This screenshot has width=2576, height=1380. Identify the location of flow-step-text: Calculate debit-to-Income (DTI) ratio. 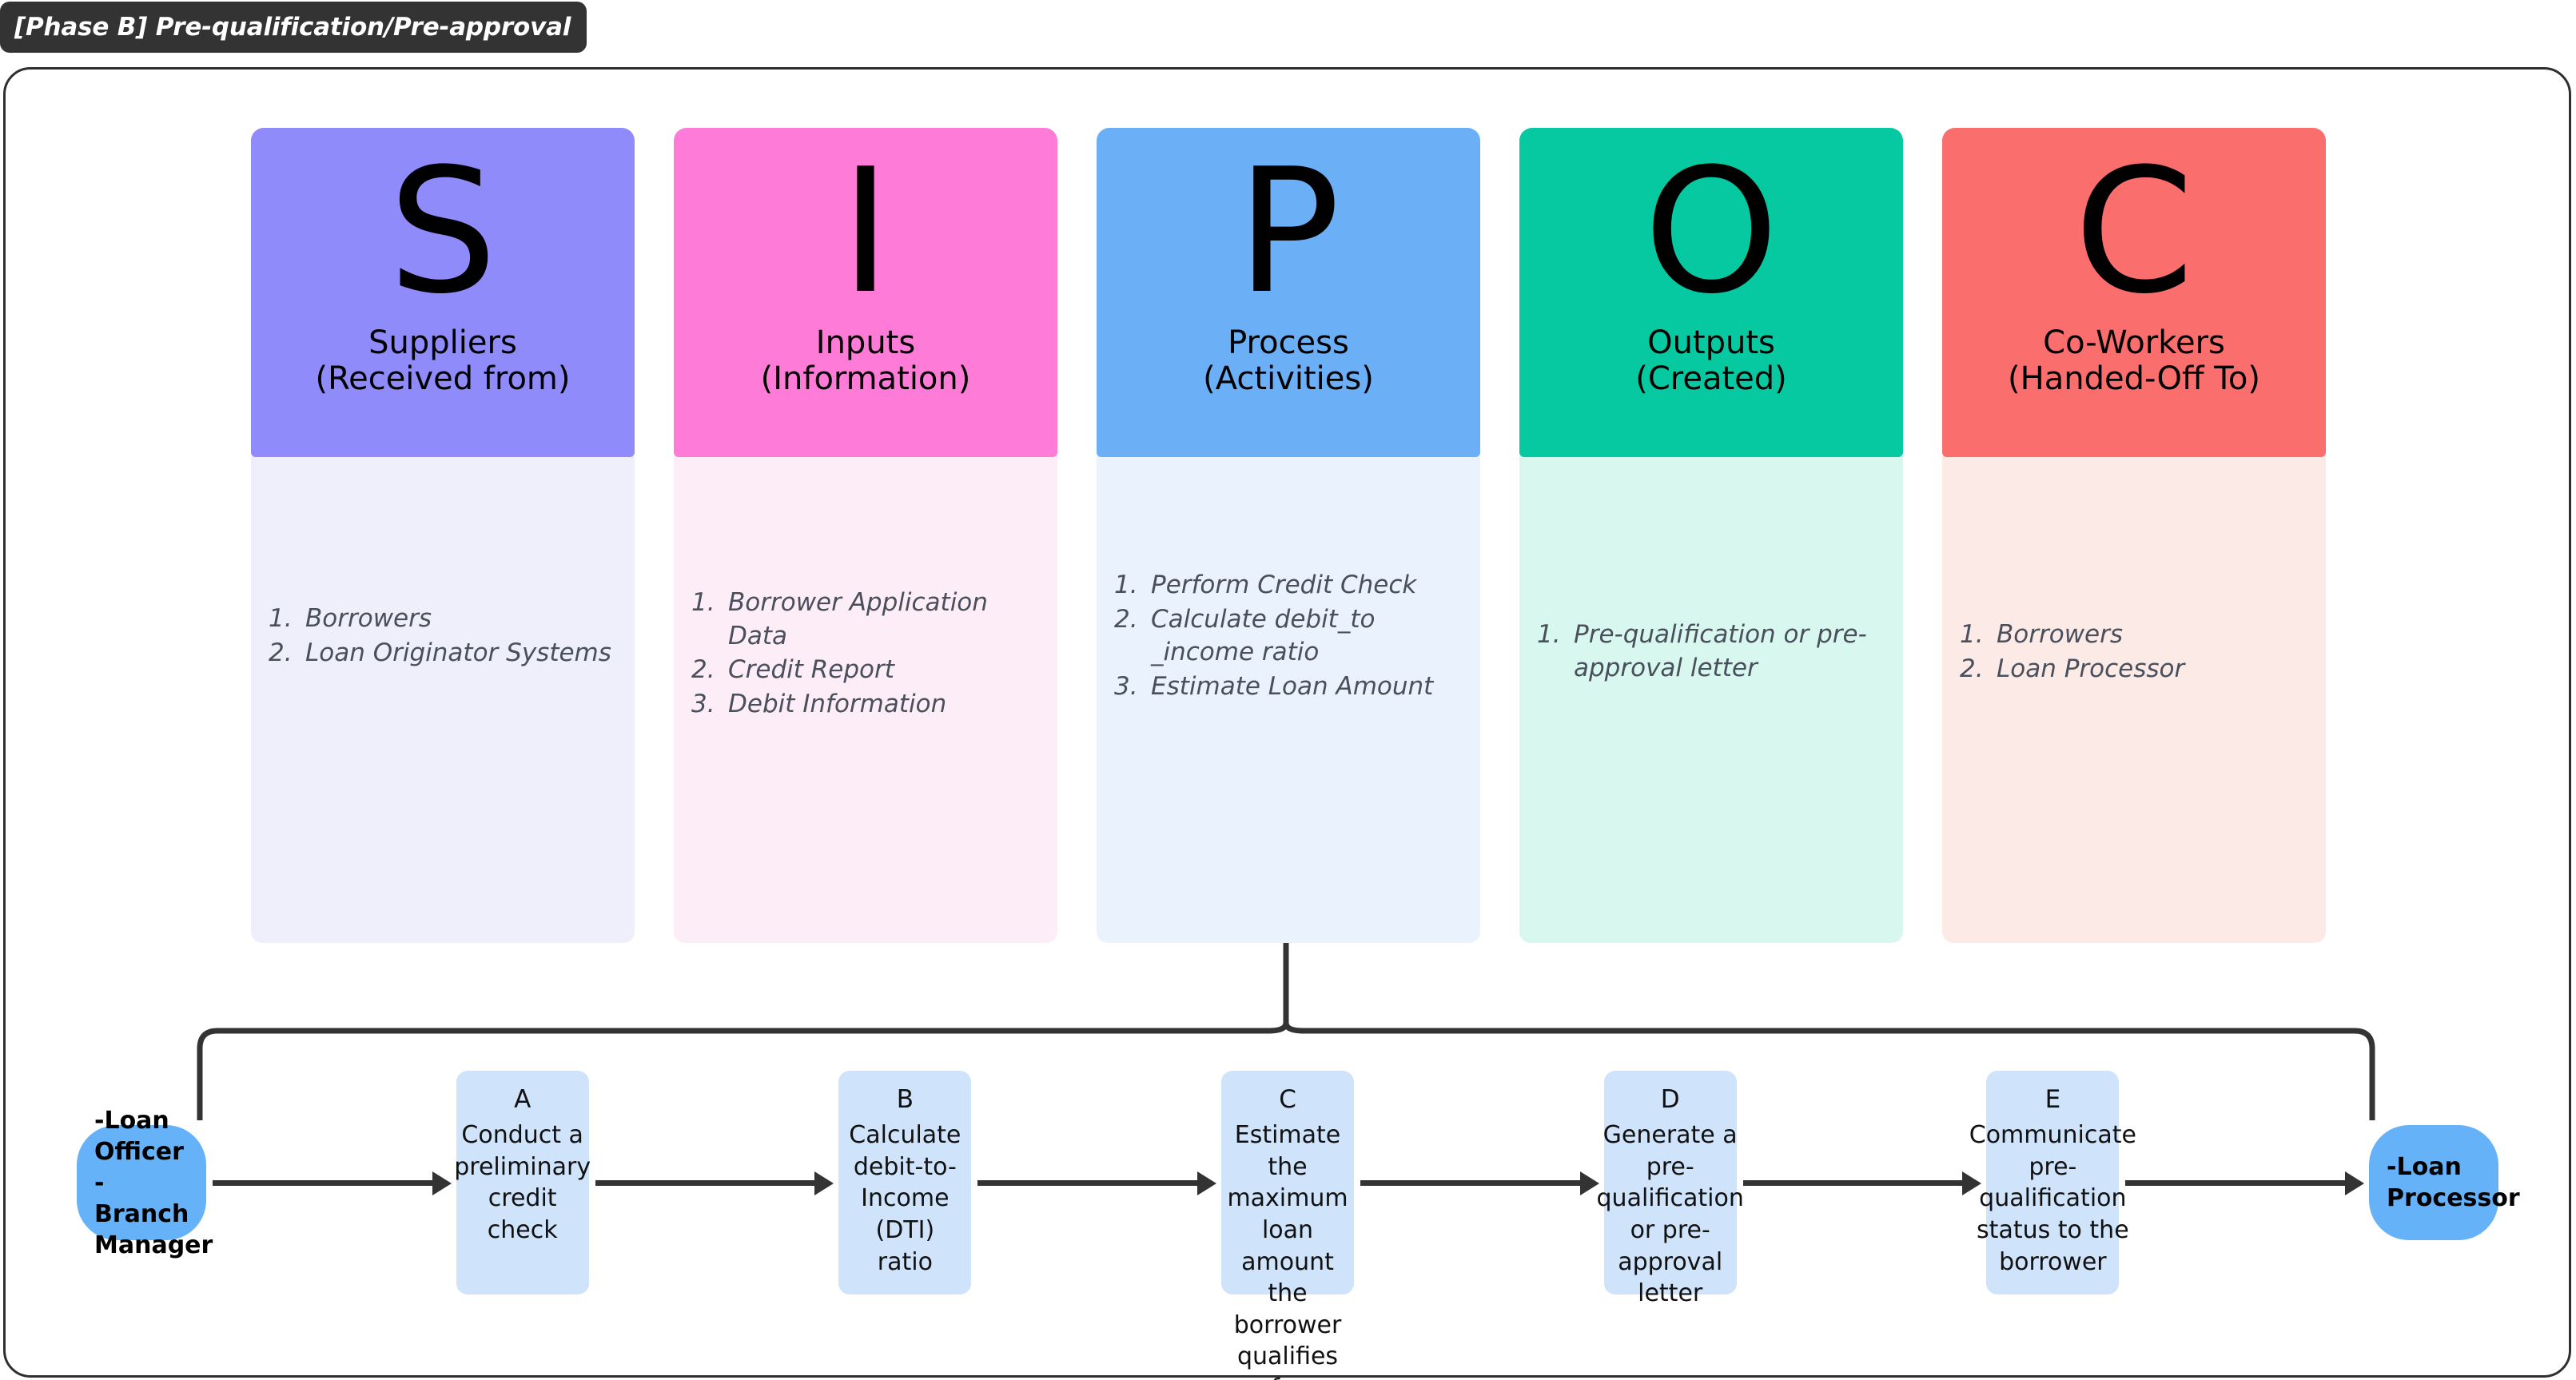
(905, 1198).